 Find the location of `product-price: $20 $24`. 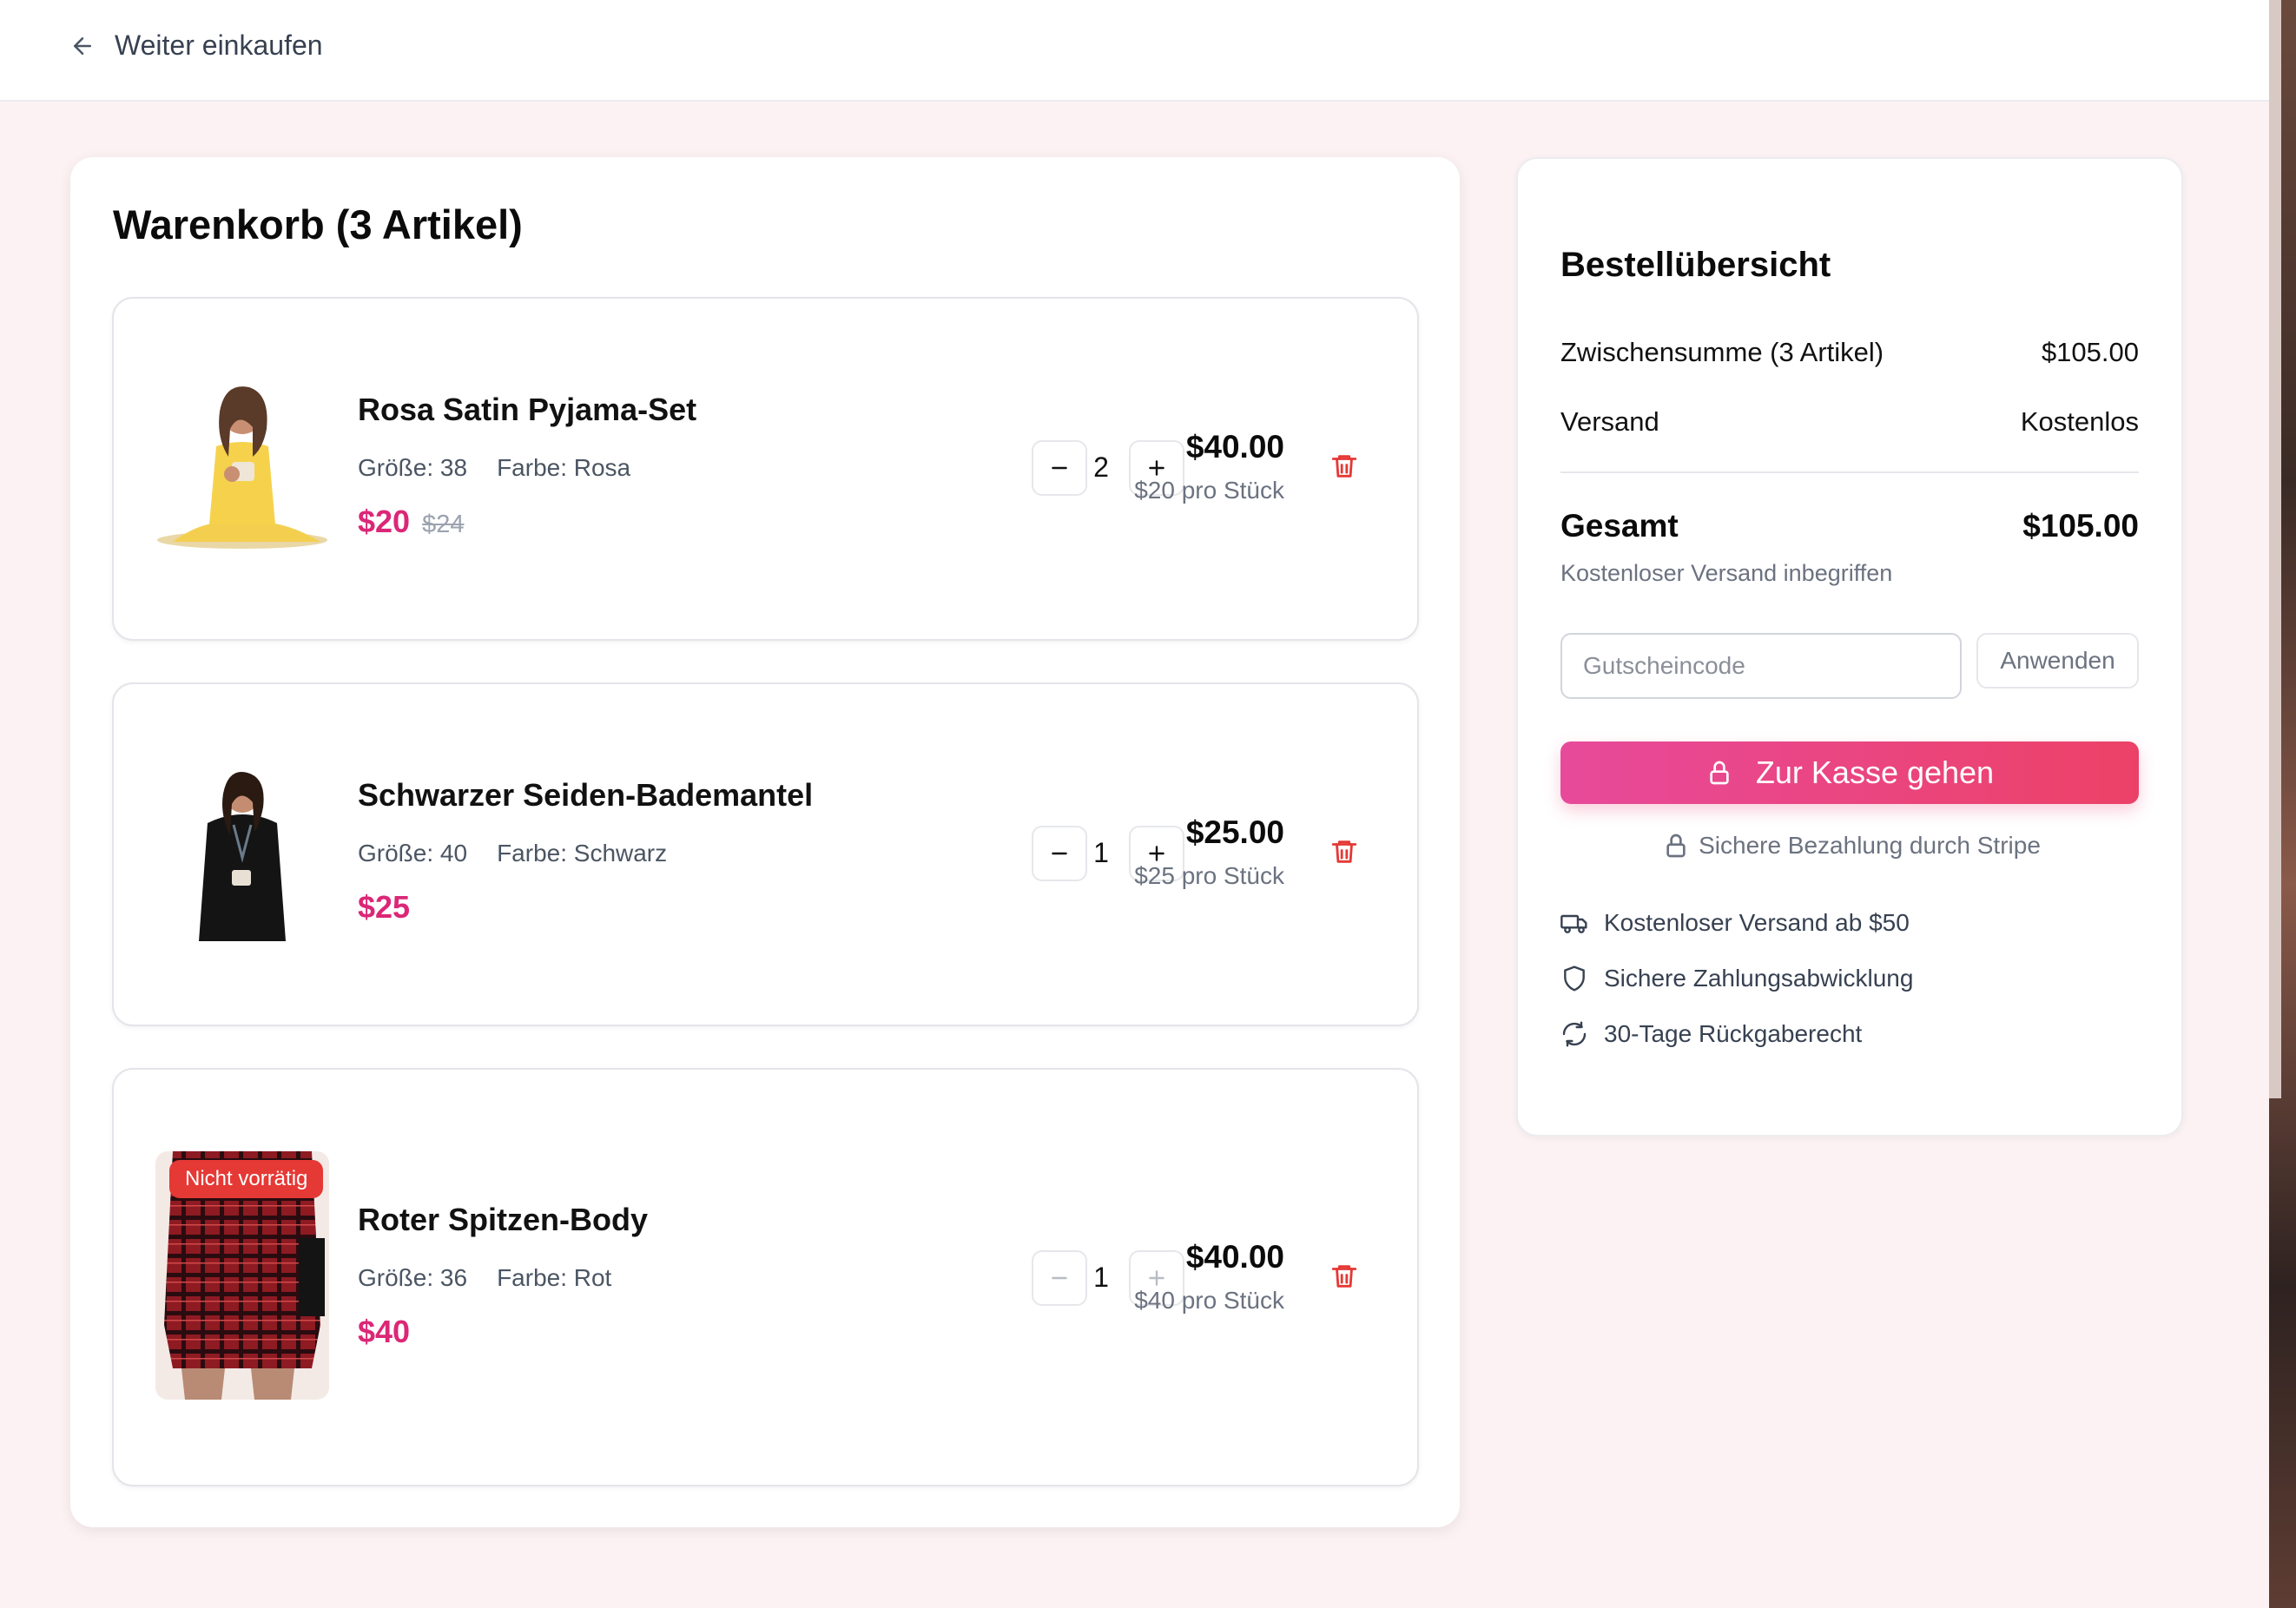

product-price: $20 $24 is located at coordinates (411, 522).